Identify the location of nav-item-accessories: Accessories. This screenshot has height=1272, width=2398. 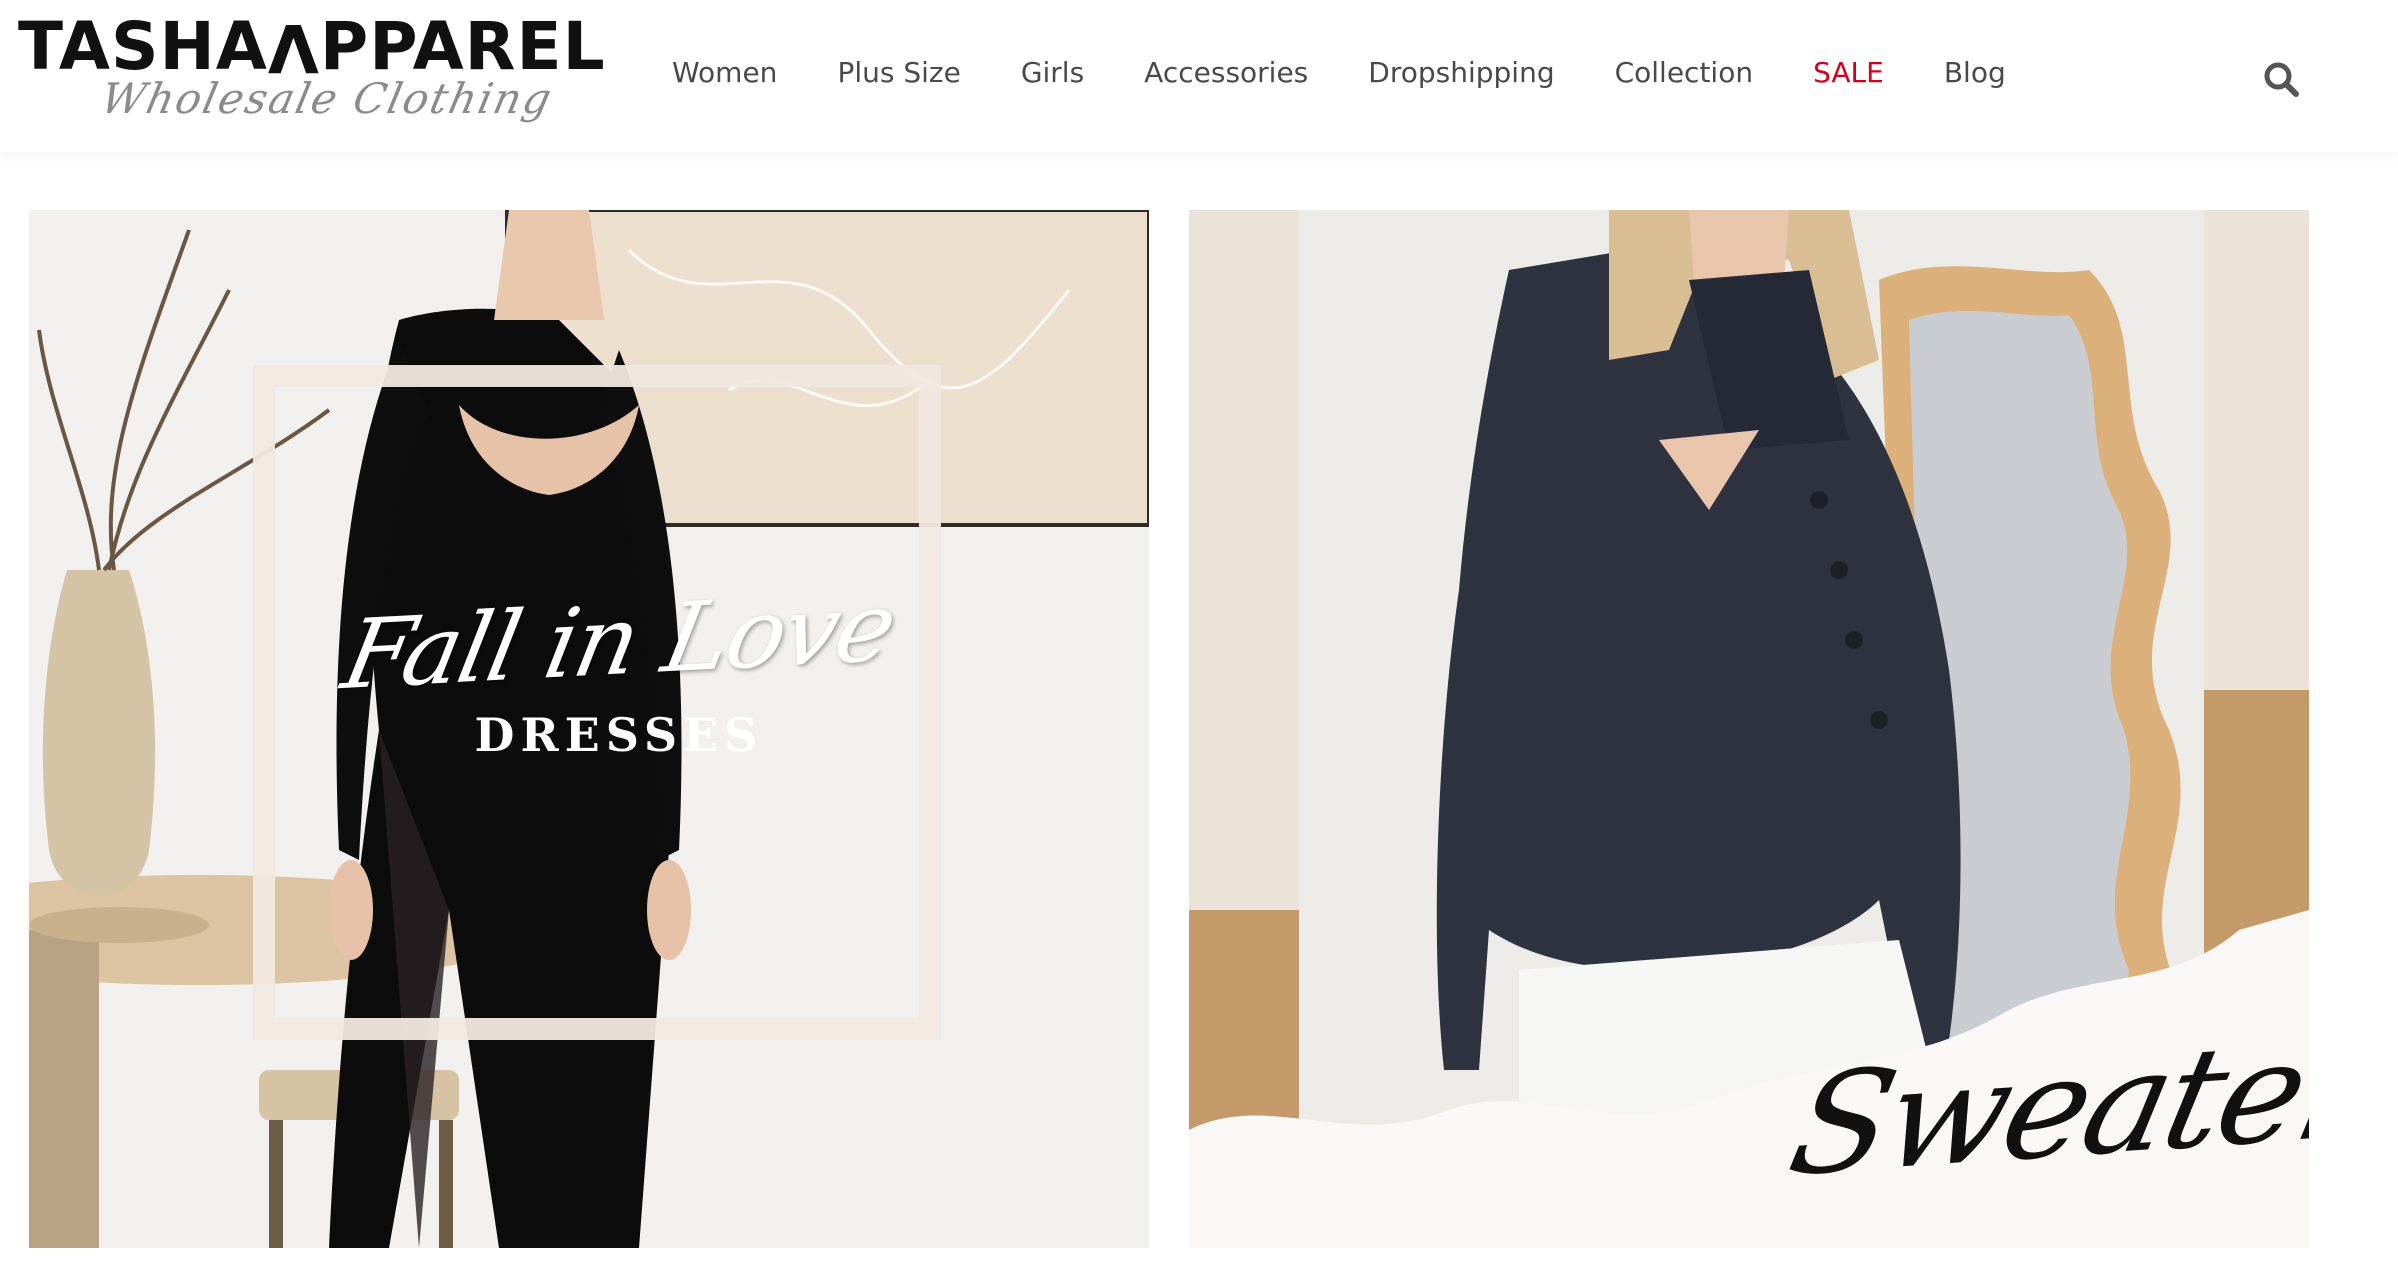
(1226, 73).